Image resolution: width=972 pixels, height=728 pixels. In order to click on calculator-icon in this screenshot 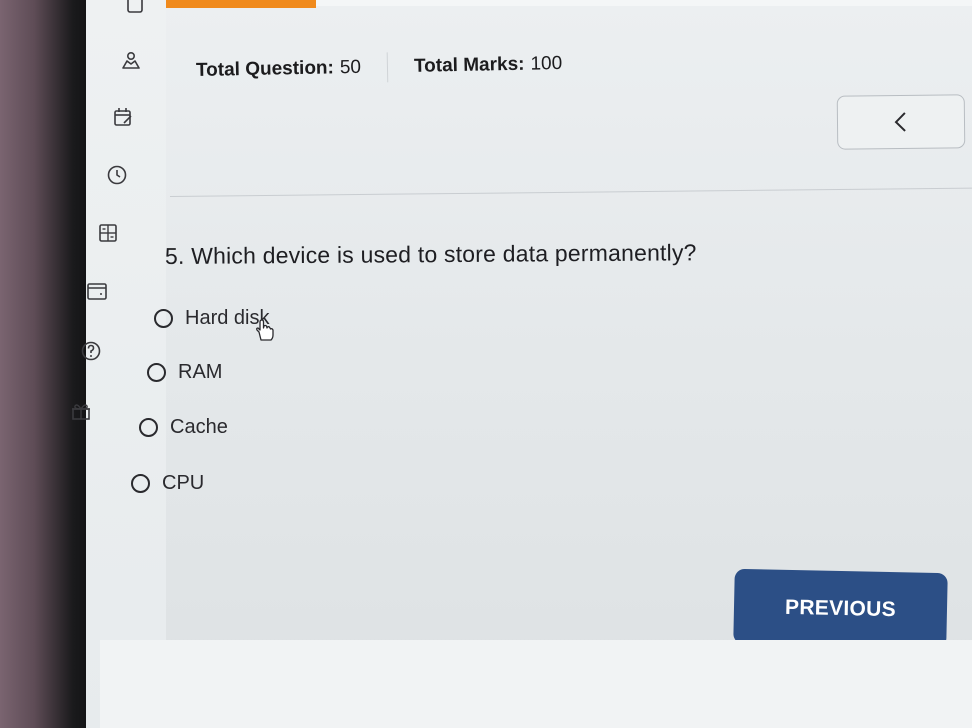, I will do `click(108, 233)`.